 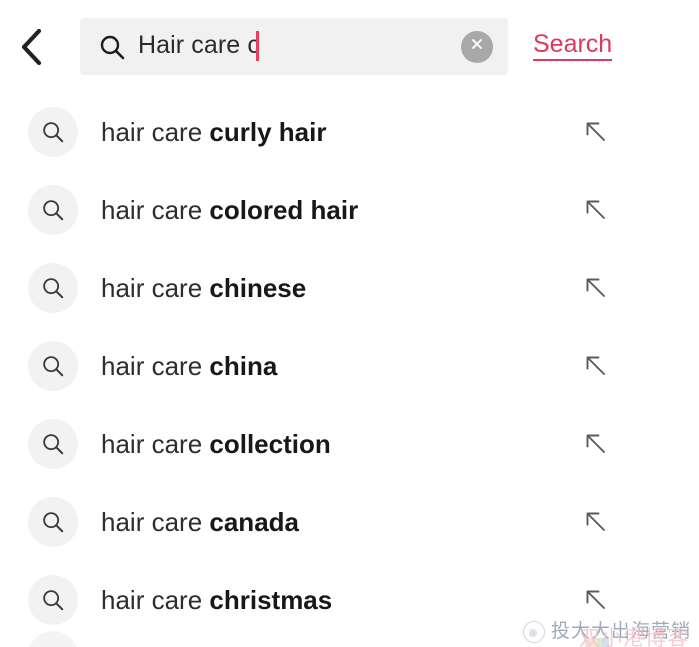 I want to click on clear-search-button, so click(x=477, y=46).